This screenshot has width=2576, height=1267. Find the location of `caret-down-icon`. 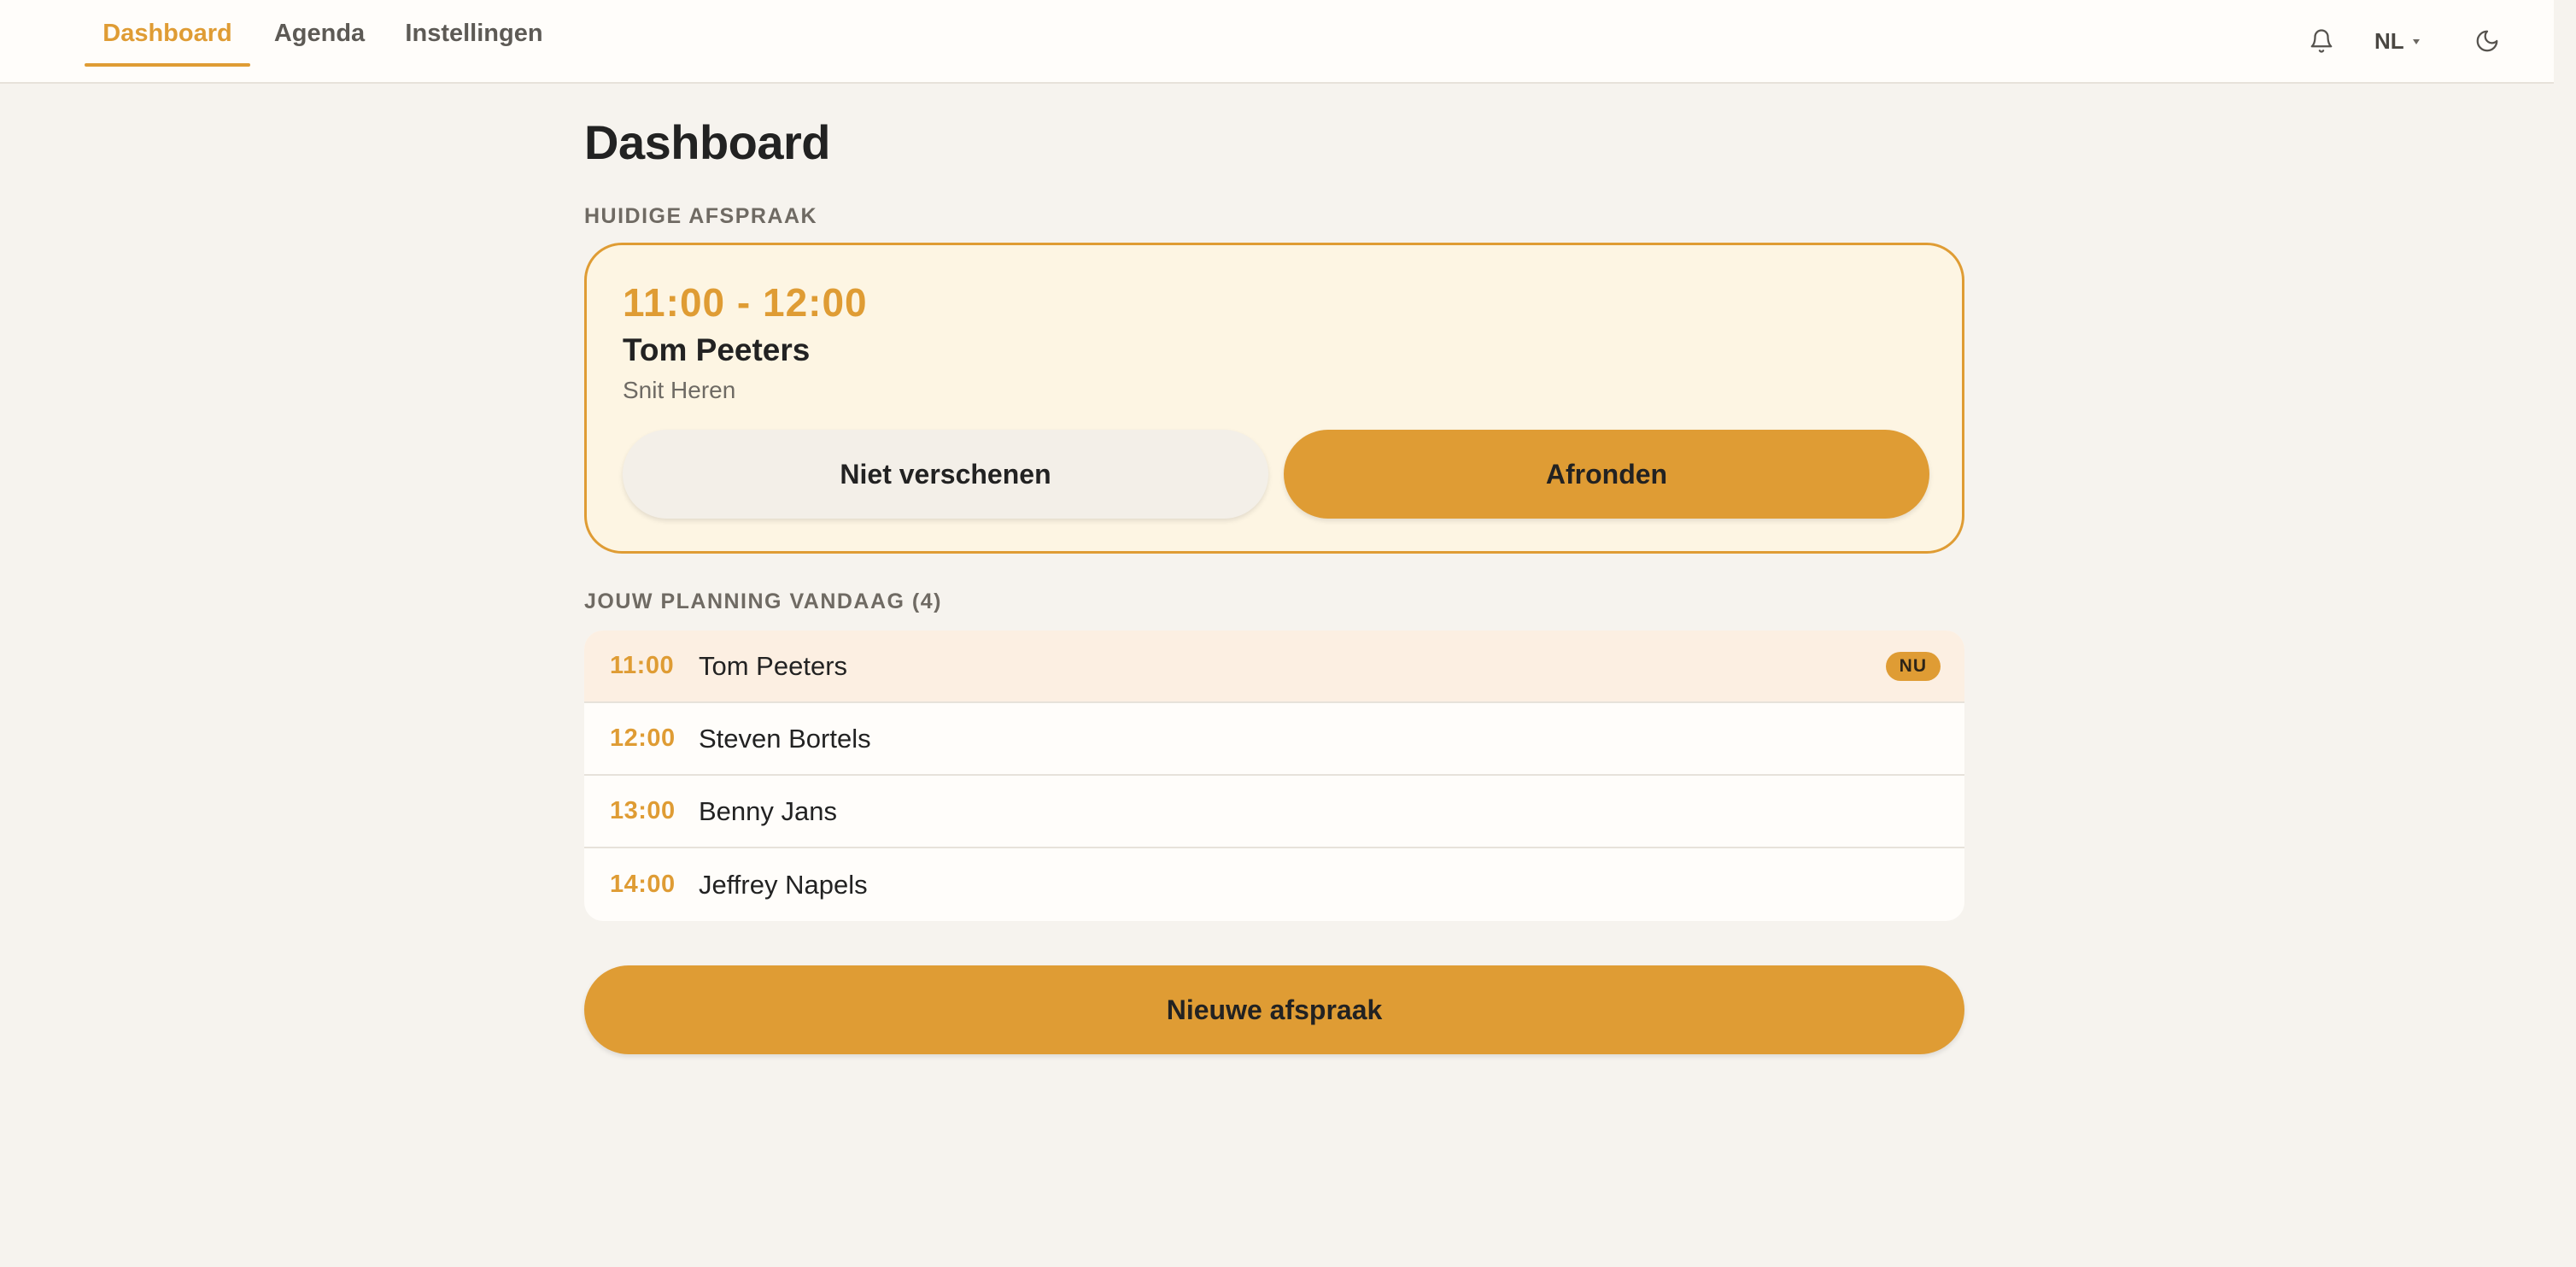

caret-down-icon is located at coordinates (2416, 41).